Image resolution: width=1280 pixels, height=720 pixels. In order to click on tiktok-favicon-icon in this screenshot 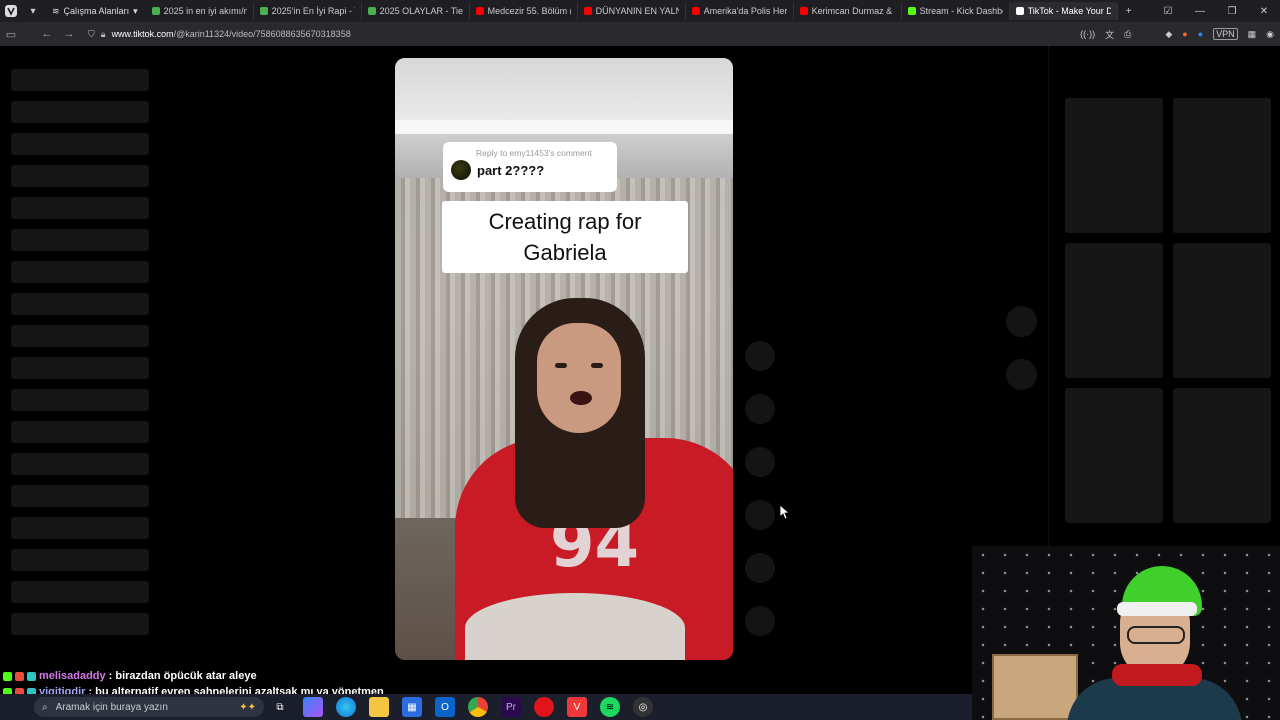, I will do `click(1019, 11)`.